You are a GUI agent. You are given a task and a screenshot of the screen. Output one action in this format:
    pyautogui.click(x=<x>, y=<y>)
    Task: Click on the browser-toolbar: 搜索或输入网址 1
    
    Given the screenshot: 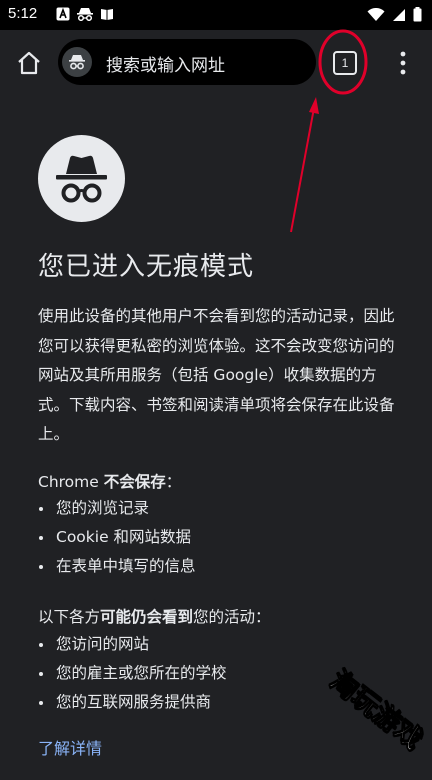 What is the action you would take?
    pyautogui.click(x=216, y=62)
    